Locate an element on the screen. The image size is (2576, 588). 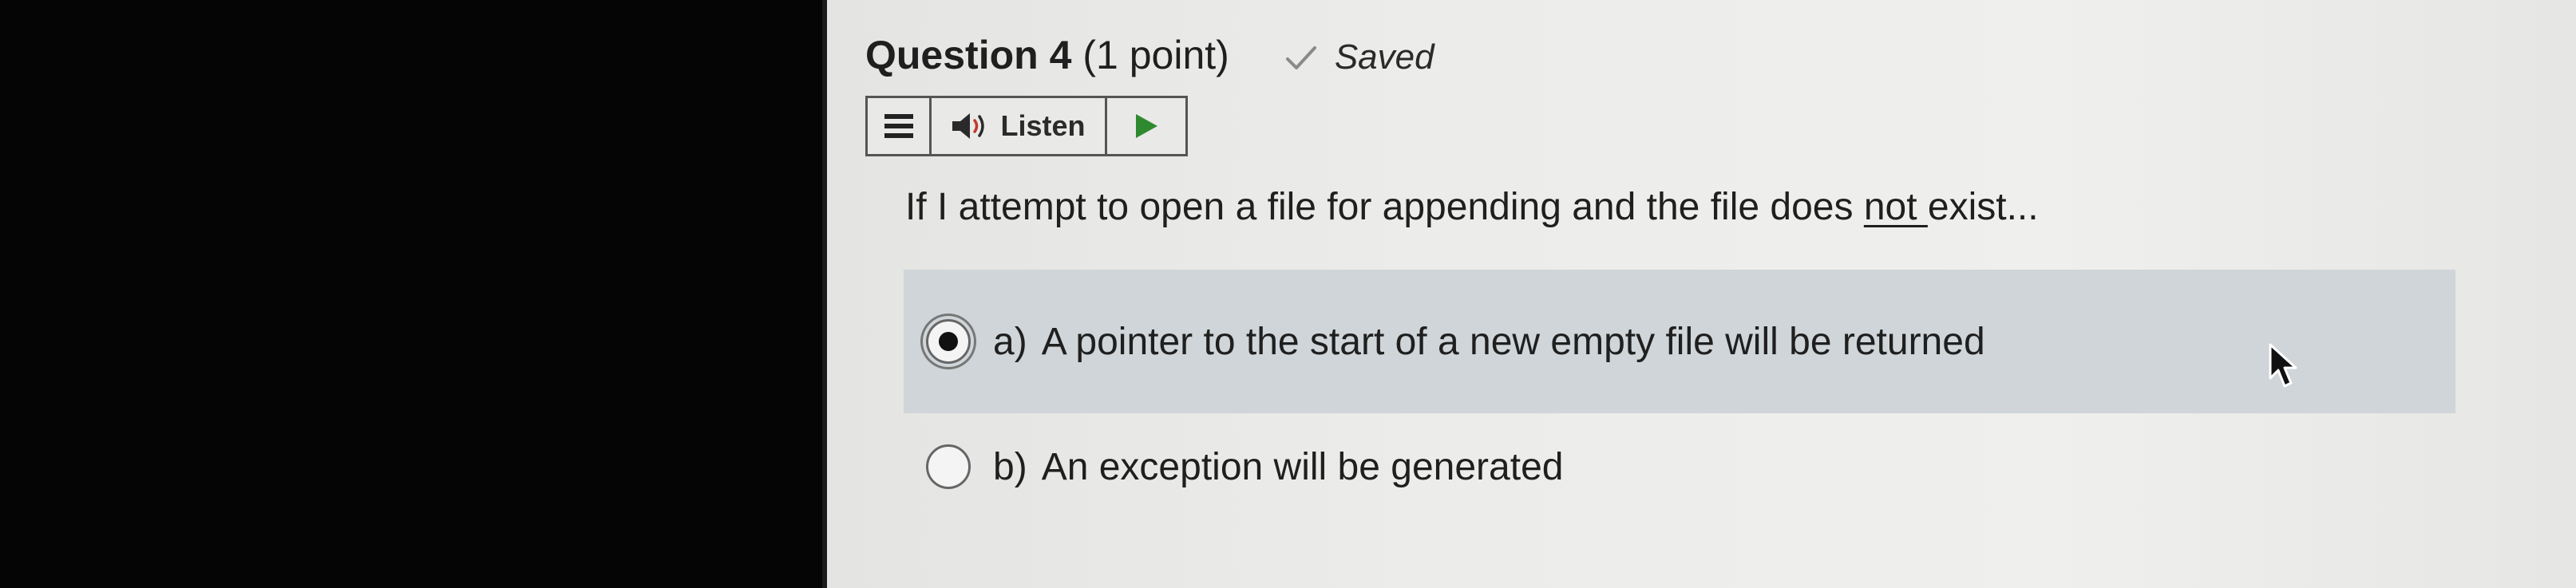
option-text: An exception will be generated is located at coordinates (1303, 466).